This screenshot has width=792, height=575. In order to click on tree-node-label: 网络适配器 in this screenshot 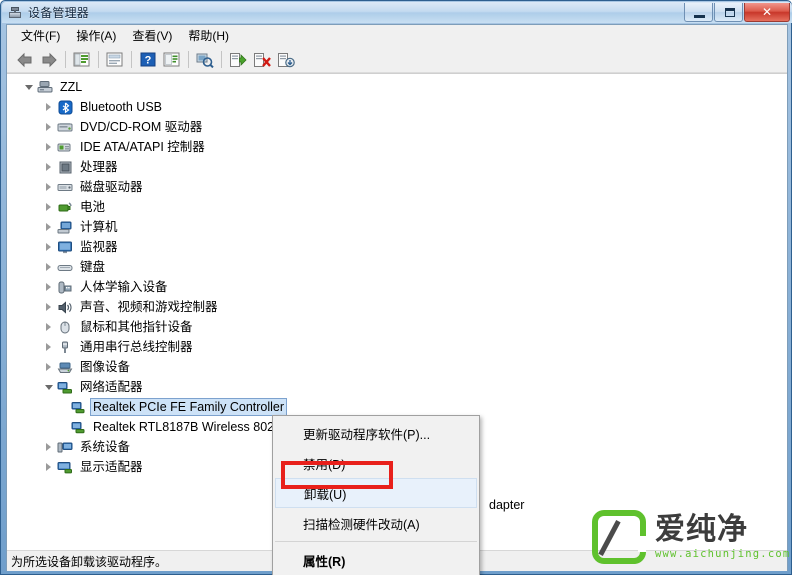, I will do `click(111, 387)`.